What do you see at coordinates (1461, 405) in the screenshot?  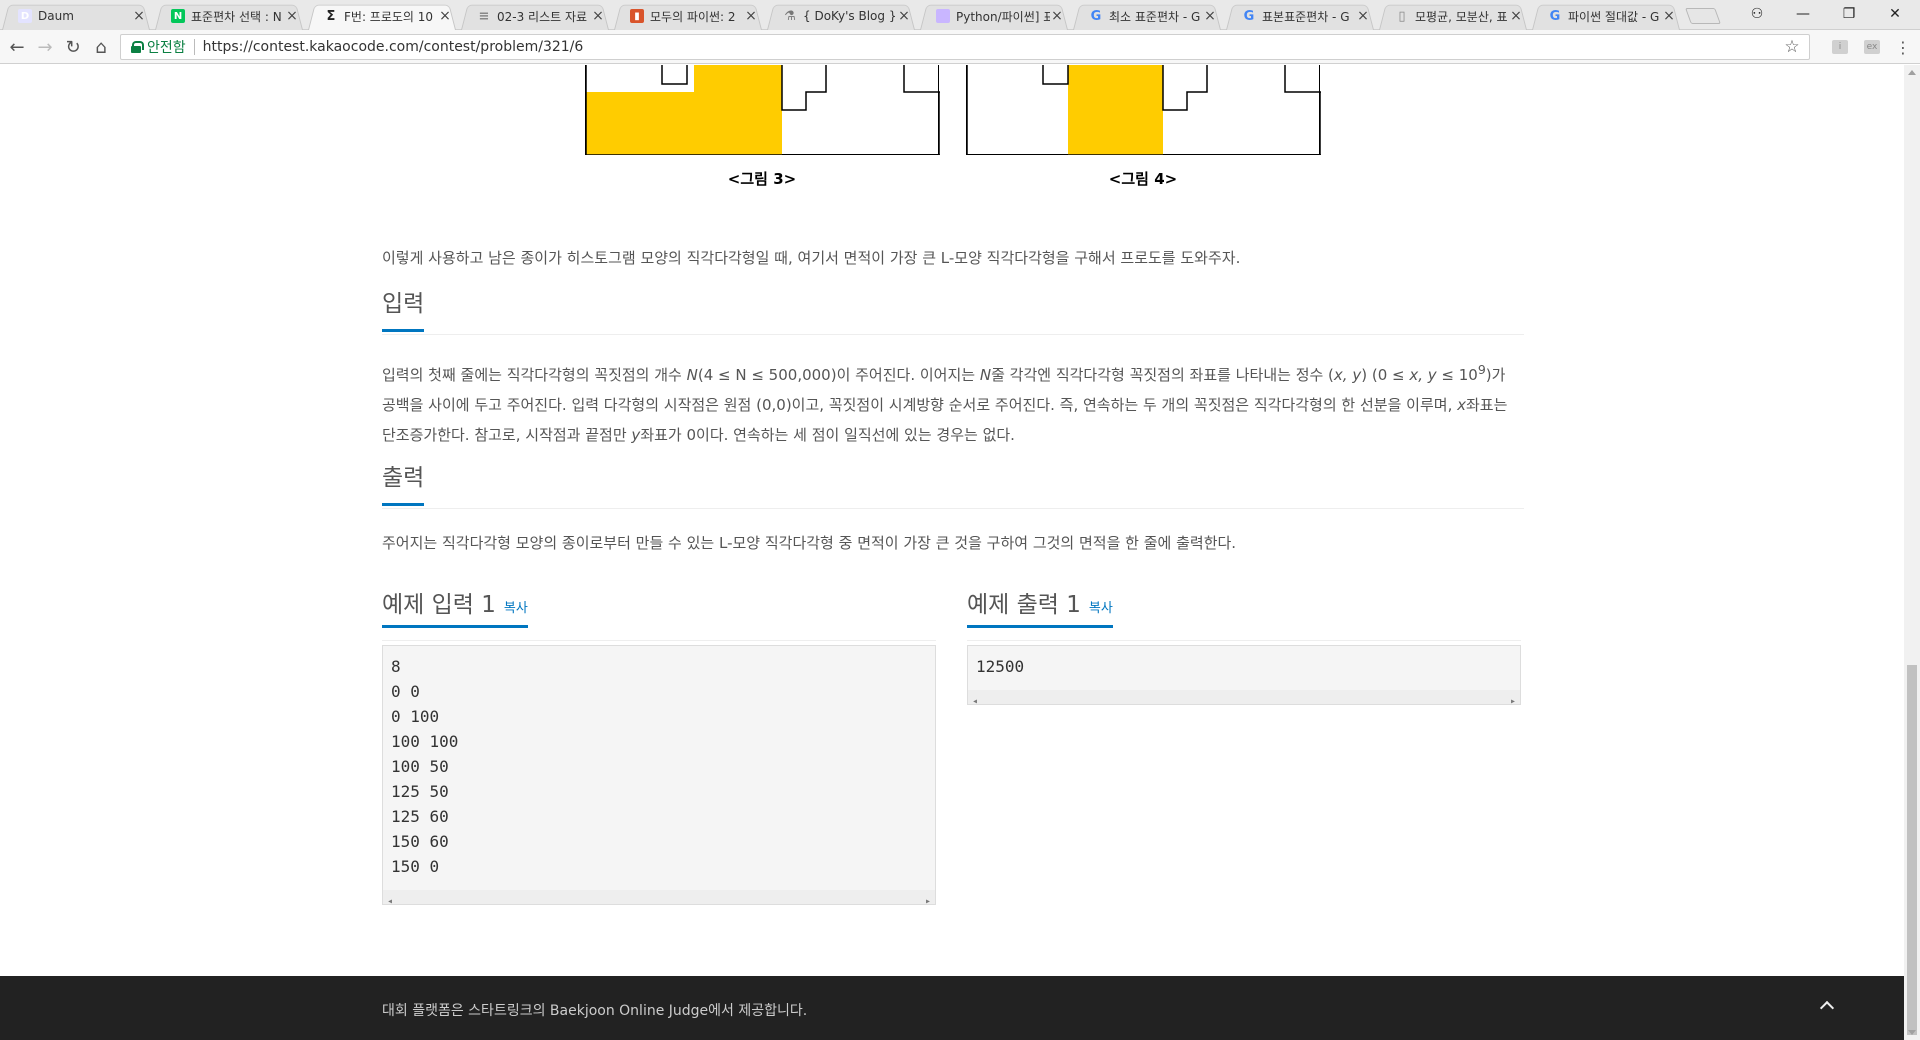 I see `variable-x: x` at bounding box center [1461, 405].